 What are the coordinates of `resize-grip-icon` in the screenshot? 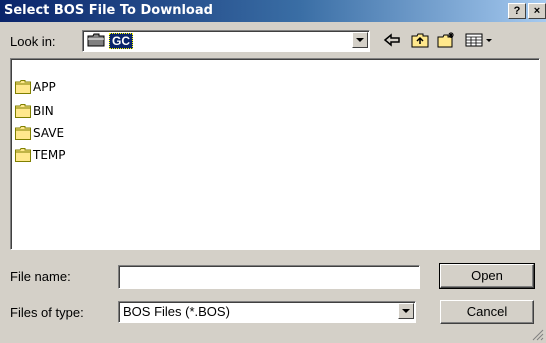 It's located at (538, 335).